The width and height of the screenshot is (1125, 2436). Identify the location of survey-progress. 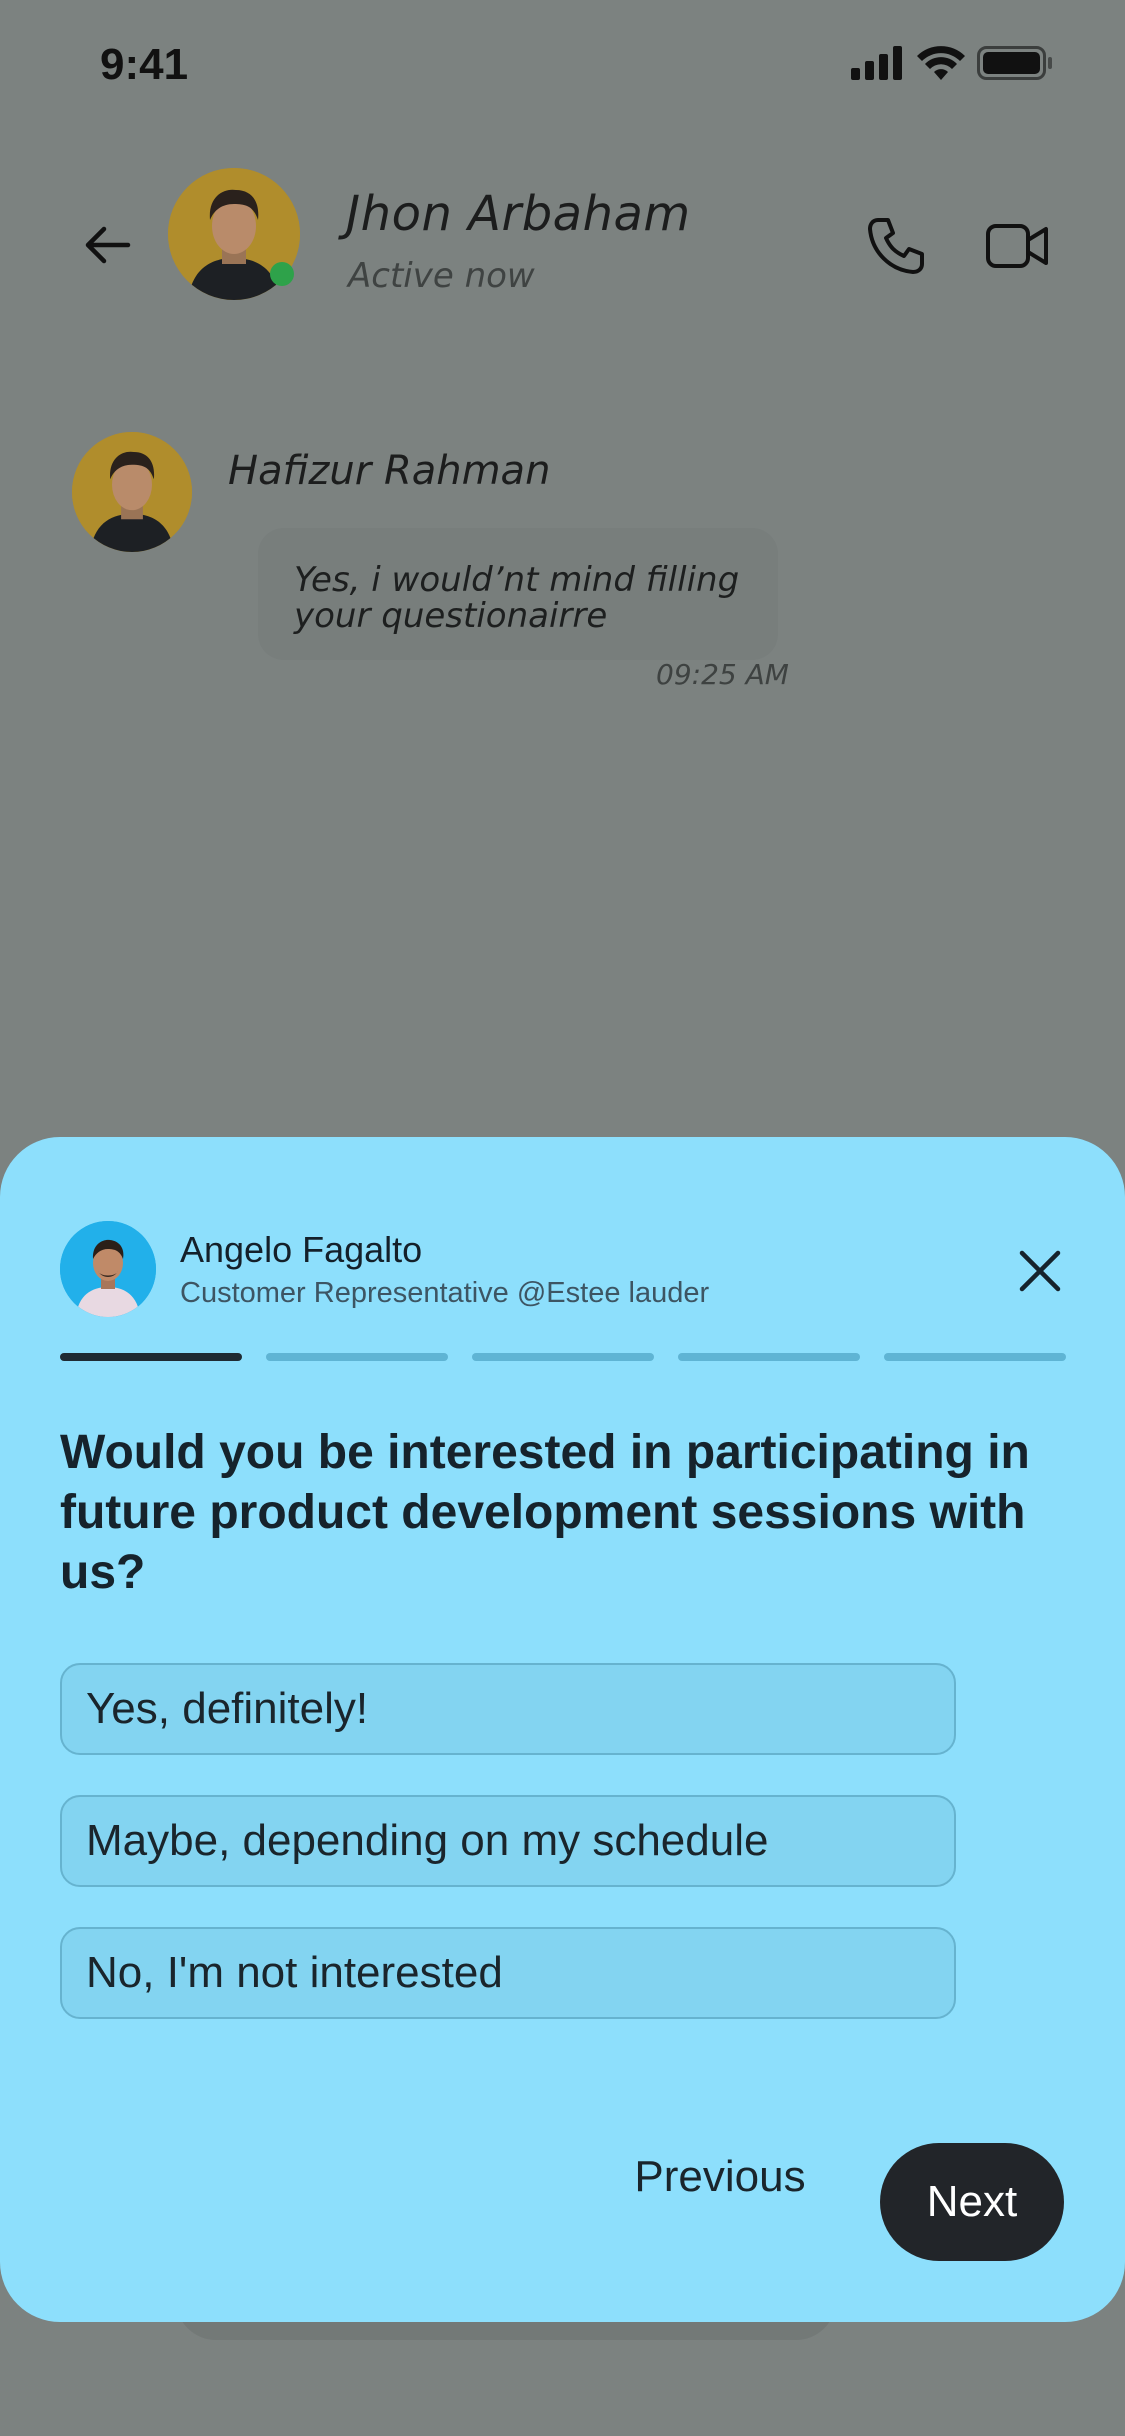
(563, 1357).